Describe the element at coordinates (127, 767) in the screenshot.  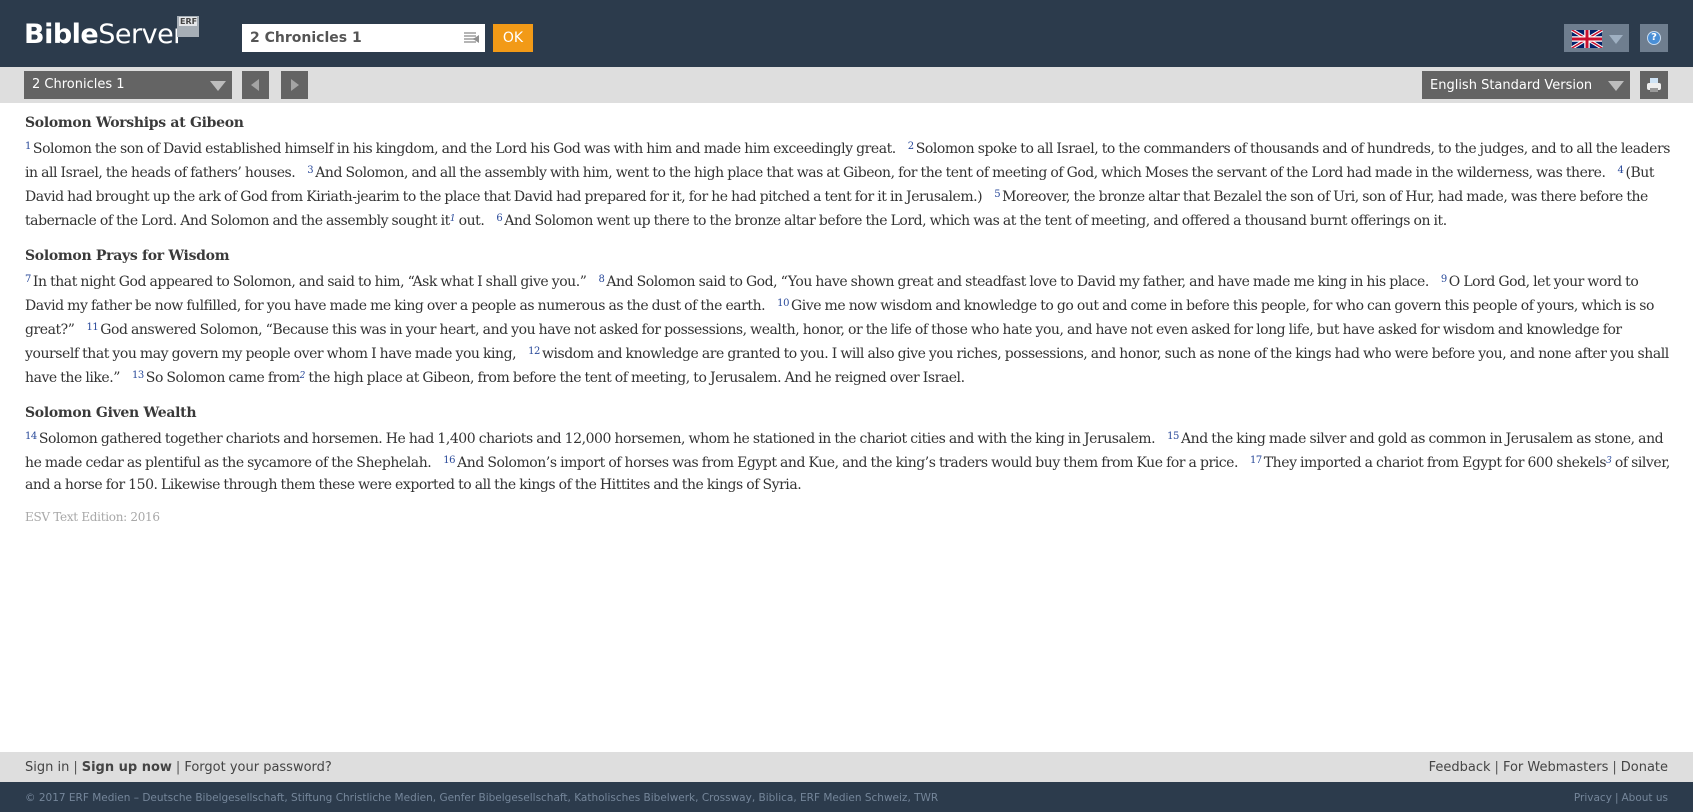
I see `sign-up-link: Sign up now` at that location.